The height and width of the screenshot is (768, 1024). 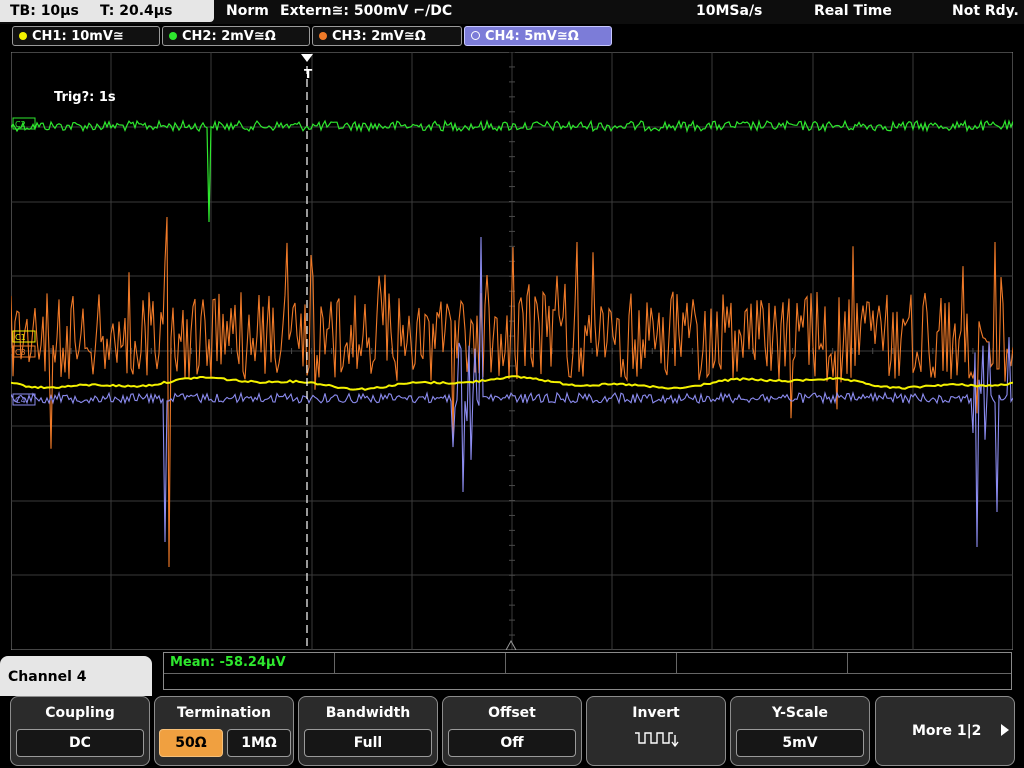 What do you see at coordinates (80, 713) in the screenshot?
I see `coupling-label: Coupling` at bounding box center [80, 713].